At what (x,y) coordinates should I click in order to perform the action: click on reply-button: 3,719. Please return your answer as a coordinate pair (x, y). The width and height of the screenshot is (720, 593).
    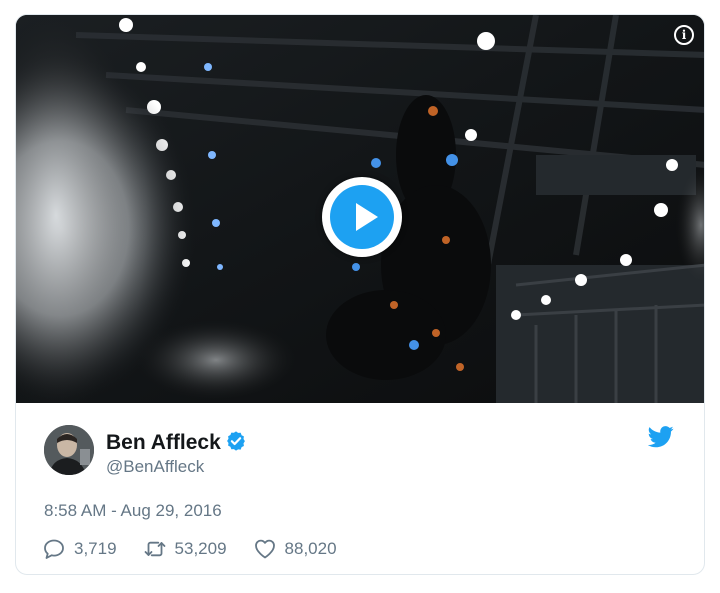
    Looking at the image, I should click on (79, 549).